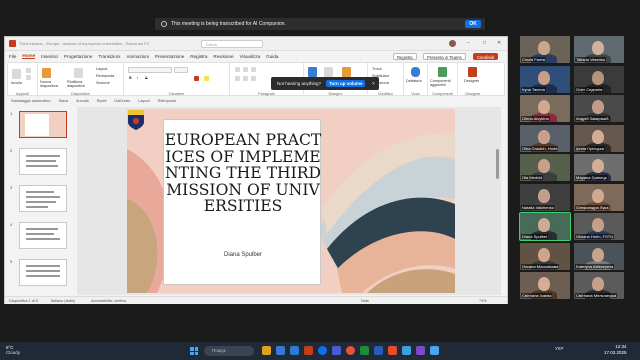 This screenshot has height=360, width=640. Describe the element at coordinates (105, 76) in the screenshot. I see `reset-button: Reimposta` at that location.